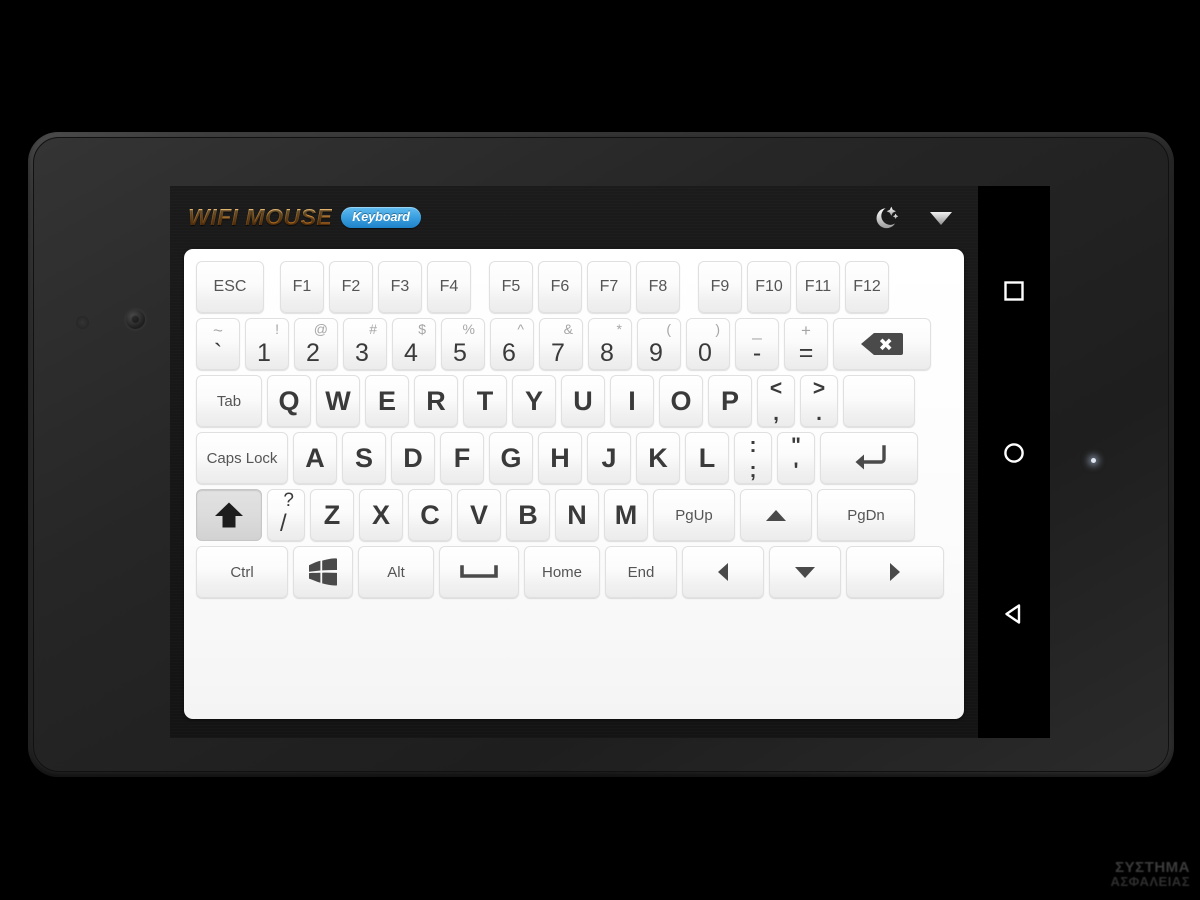 The height and width of the screenshot is (900, 1200). What do you see at coordinates (560, 287) in the screenshot?
I see `key-f6: F6` at bounding box center [560, 287].